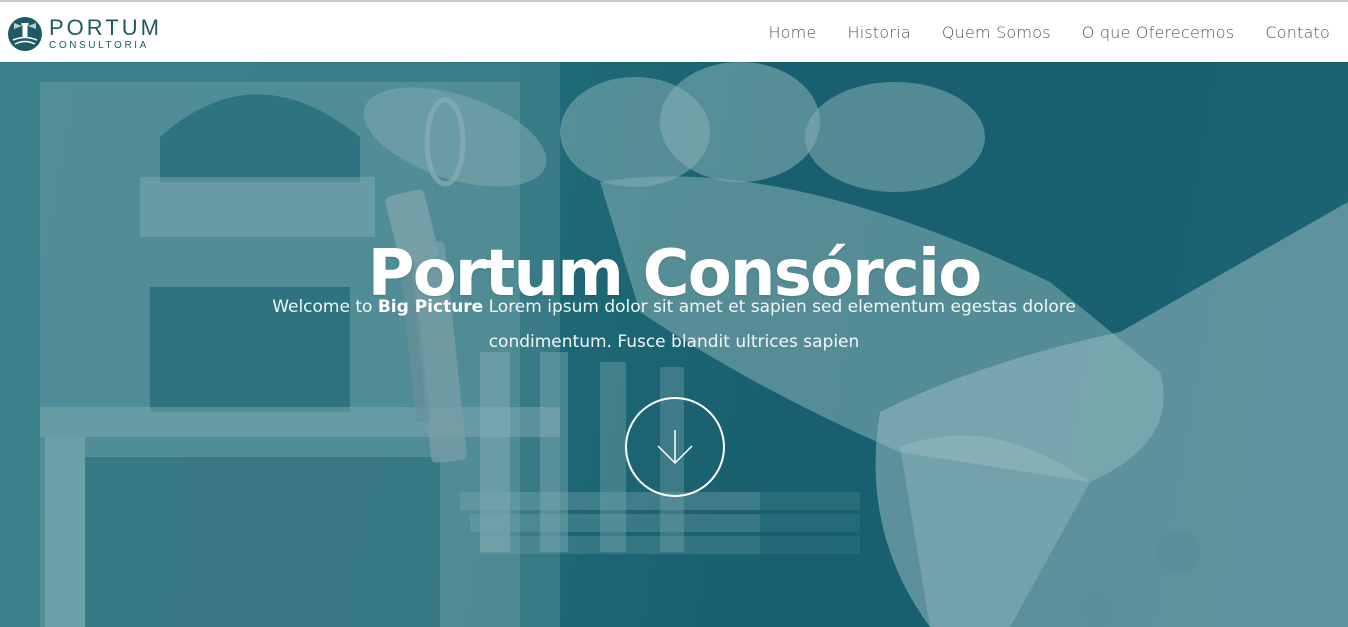 This screenshot has width=1348, height=627. What do you see at coordinates (99, 45) in the screenshot?
I see `brand-subtitle: CONSULTORIA` at bounding box center [99, 45].